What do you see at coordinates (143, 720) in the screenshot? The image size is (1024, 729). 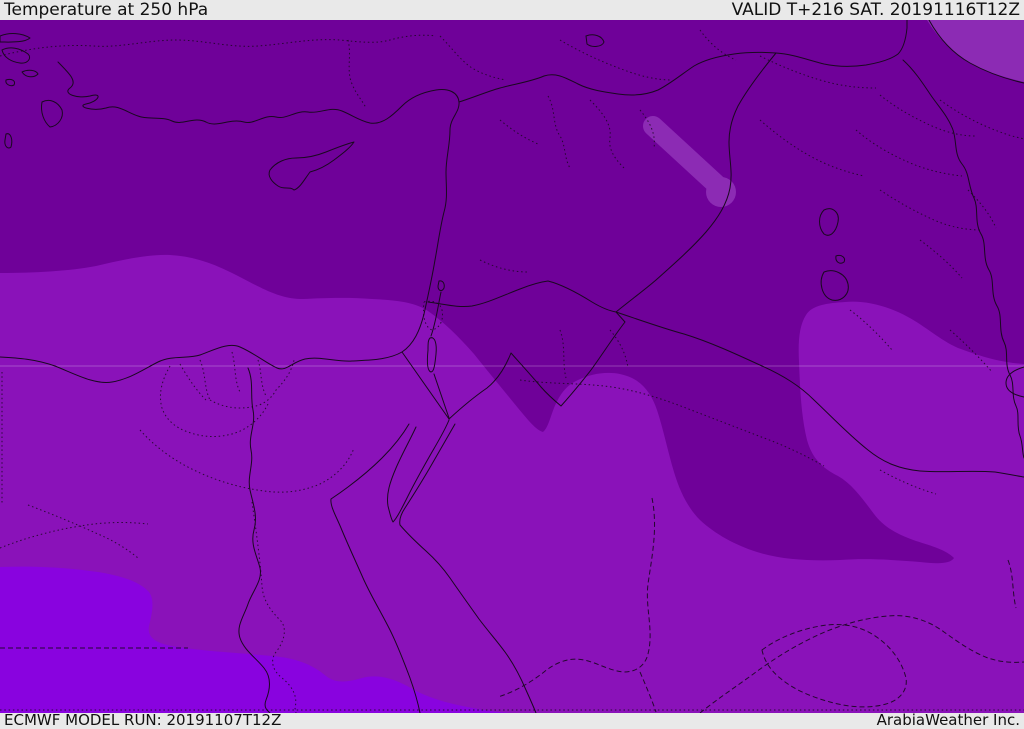 I see `model-run-label: ECMWF MODEL RUN: 20191107T12Z` at bounding box center [143, 720].